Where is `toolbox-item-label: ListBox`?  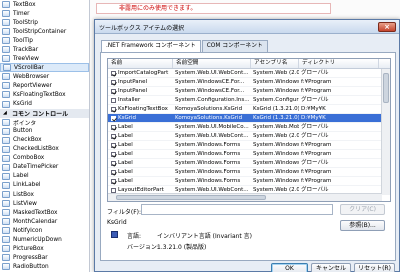
toolbox-item-label: ListBox is located at coordinates (23, 194).